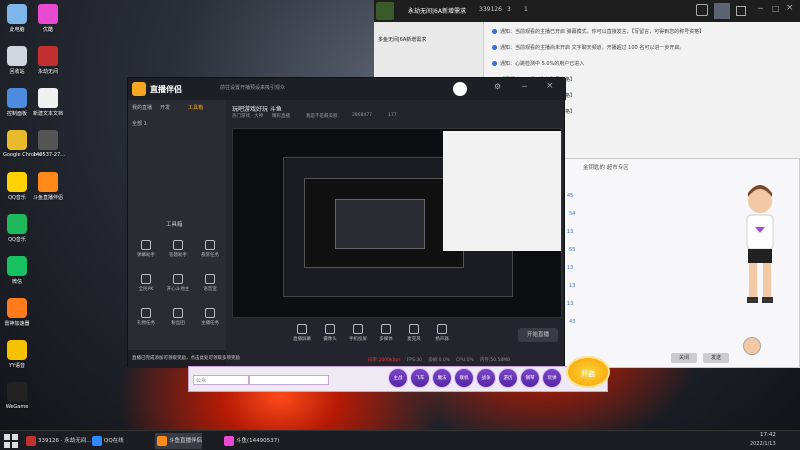  I want to click on desktop-icon-label: Google Chrome, so click(22, 155).